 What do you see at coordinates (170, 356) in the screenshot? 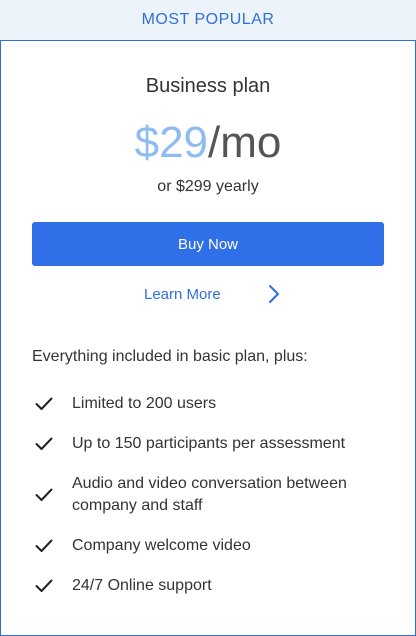
I see `features-intro: Everything included in basic plan, plus:` at bounding box center [170, 356].